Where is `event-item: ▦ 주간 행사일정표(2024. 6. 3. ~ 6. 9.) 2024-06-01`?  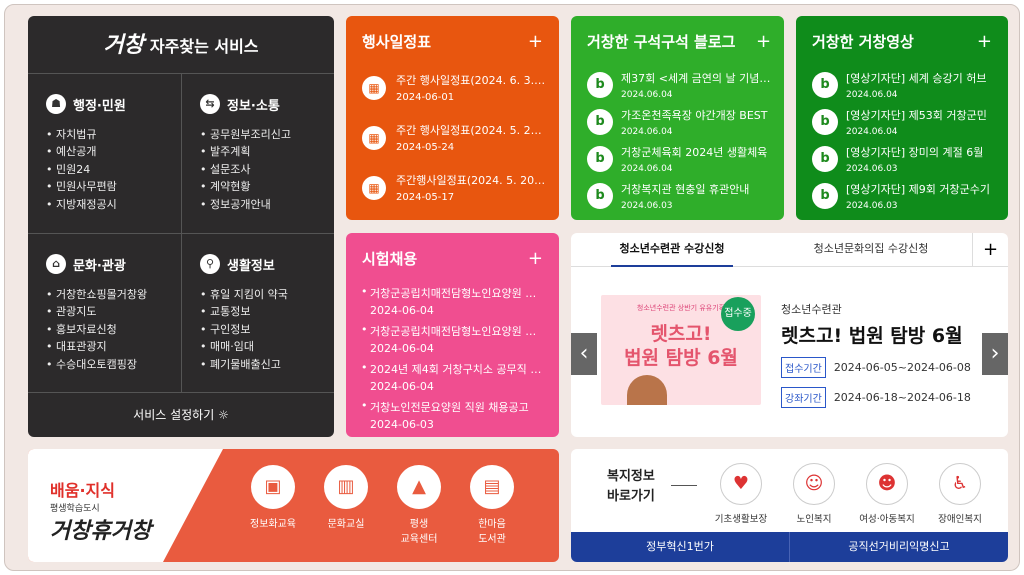
event-item: ▦ 주간 행사일정표(2024. 6. 3. ~ 6. 9.) 2024-06-01 is located at coordinates (452, 93).